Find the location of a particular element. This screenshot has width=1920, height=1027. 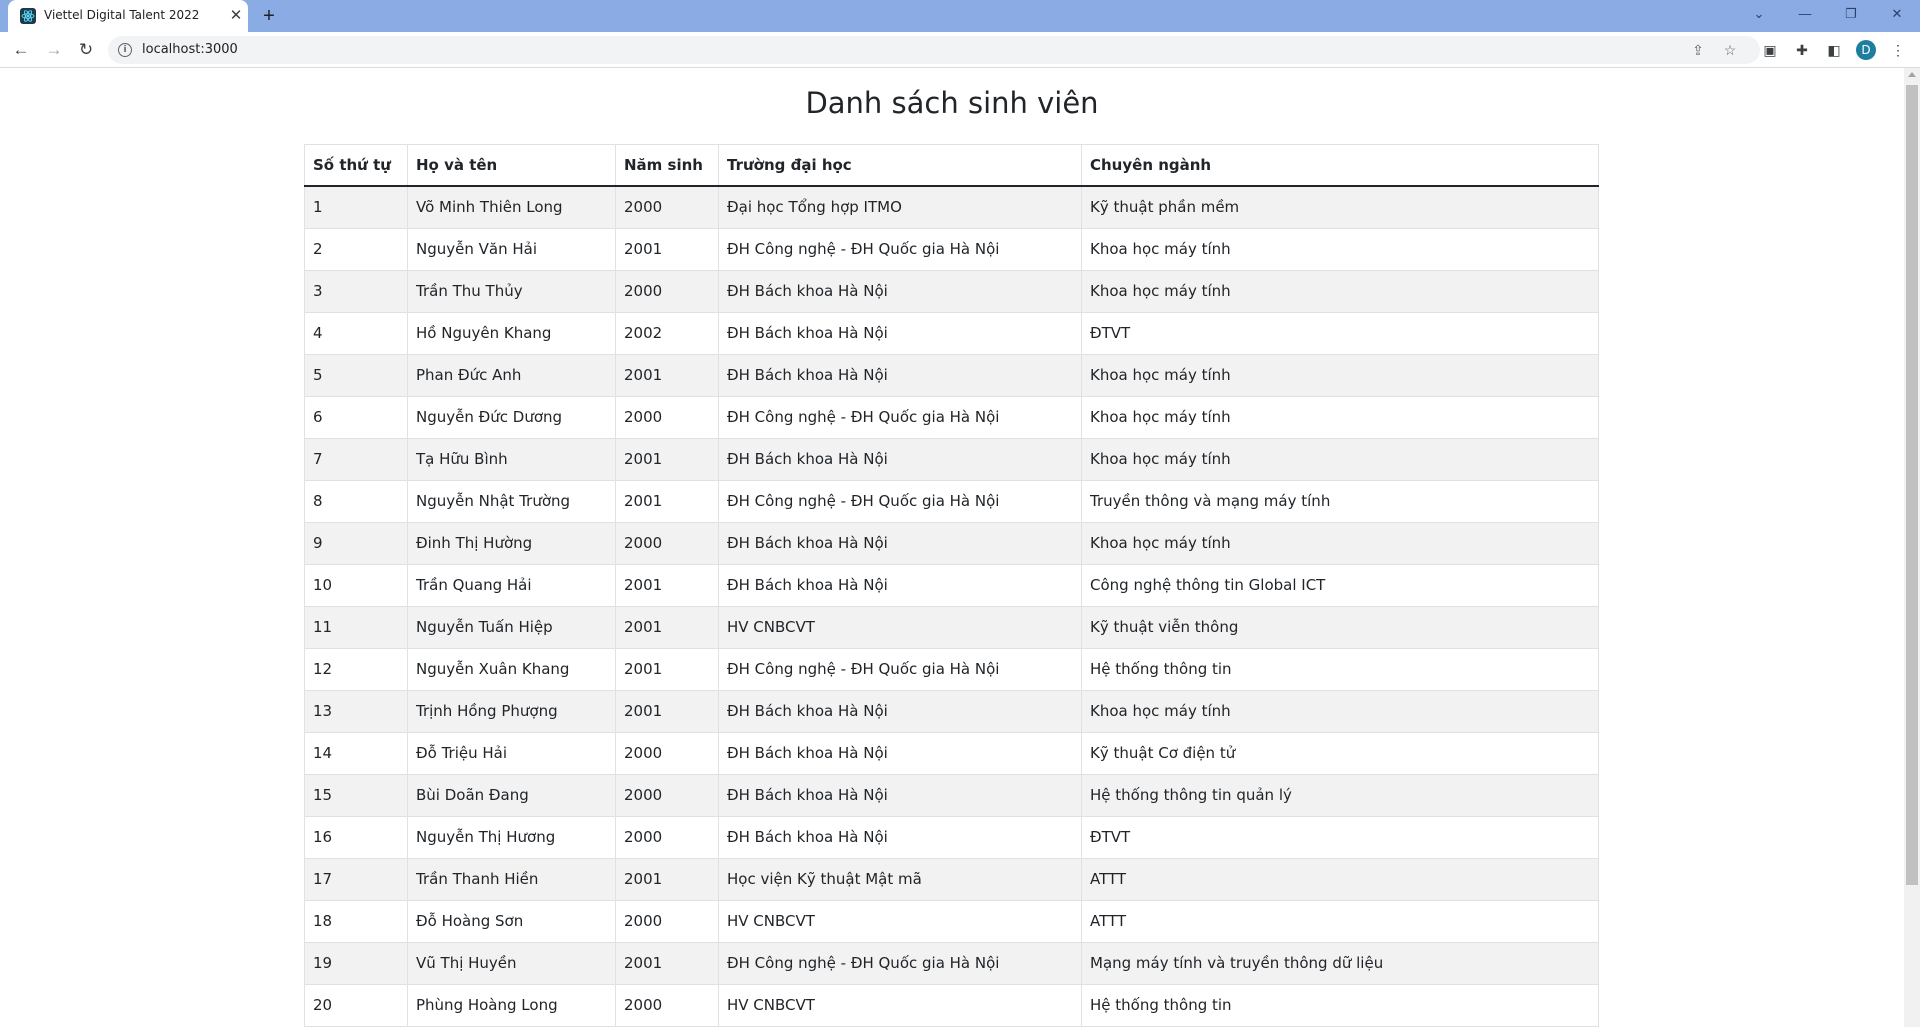

cell-index: 17 is located at coordinates (356, 879).